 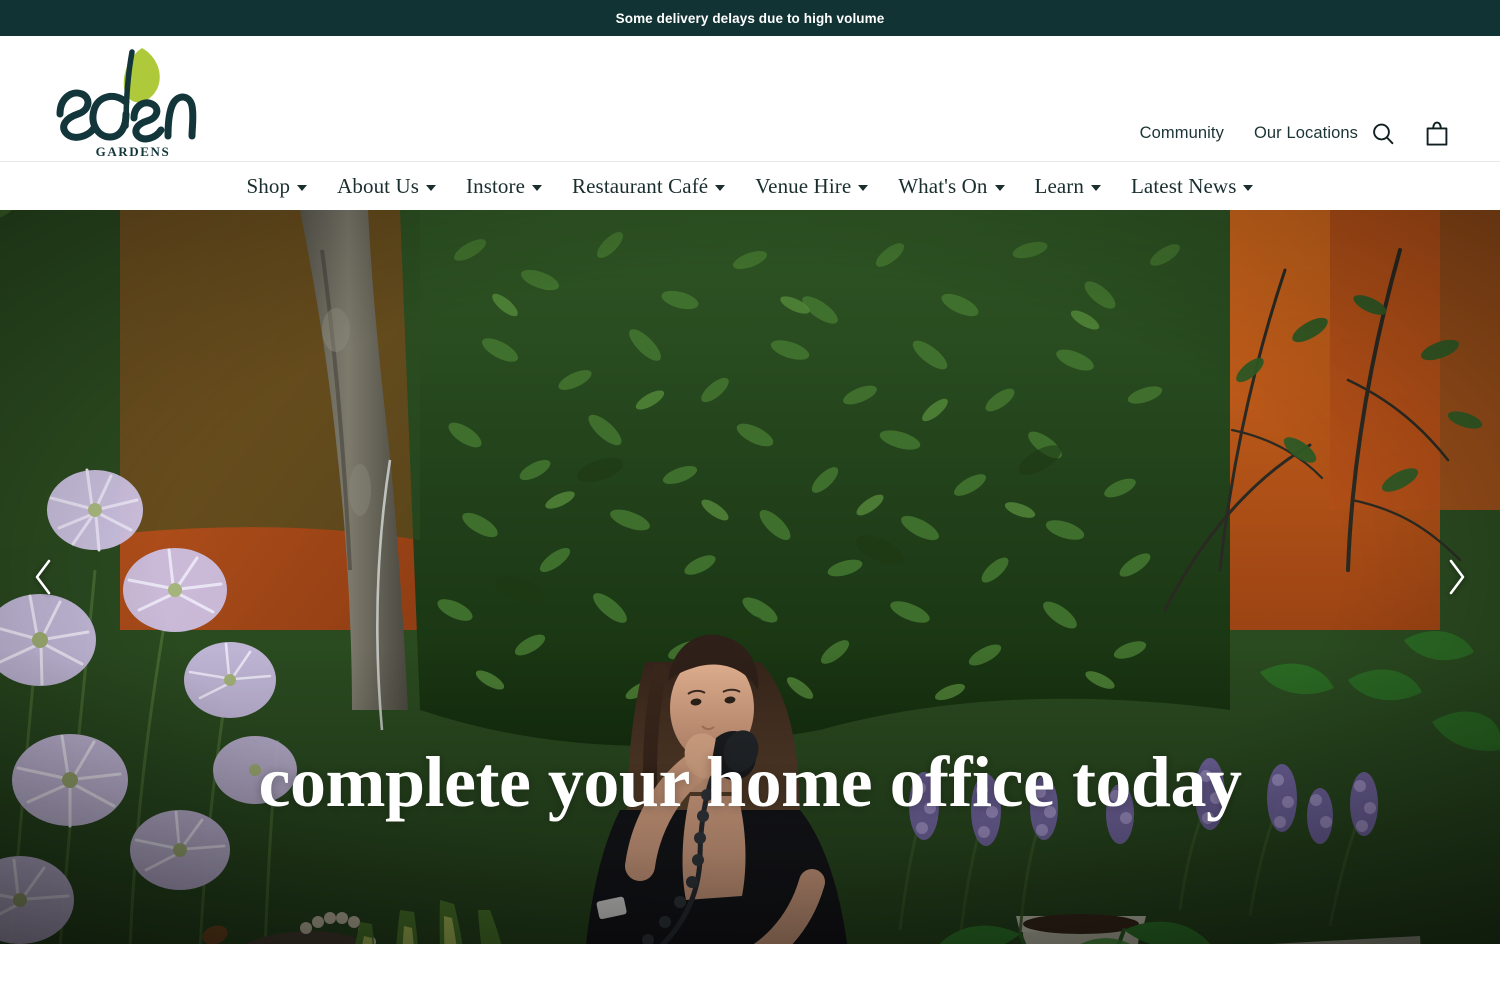 I want to click on hero-title: complete your home office today, so click(x=750, y=782).